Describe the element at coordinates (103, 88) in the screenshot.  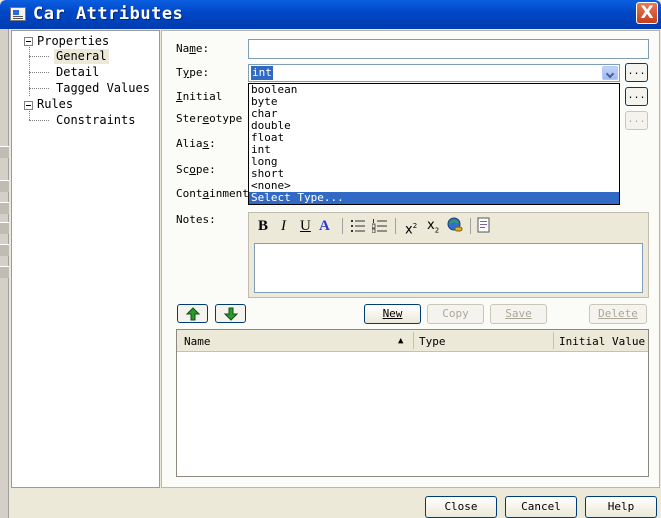
I see `tree-item-tagged-values: Tagged Values` at that location.